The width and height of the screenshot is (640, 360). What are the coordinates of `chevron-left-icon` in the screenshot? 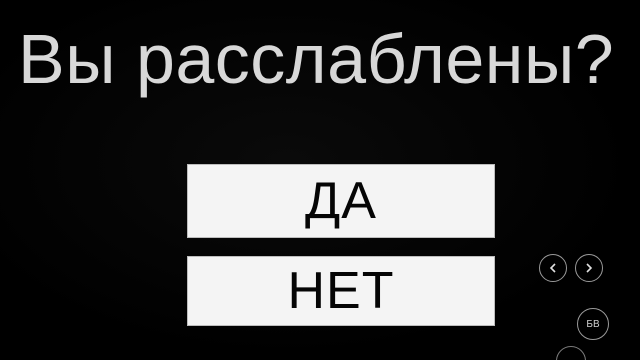 It's located at (552, 268).